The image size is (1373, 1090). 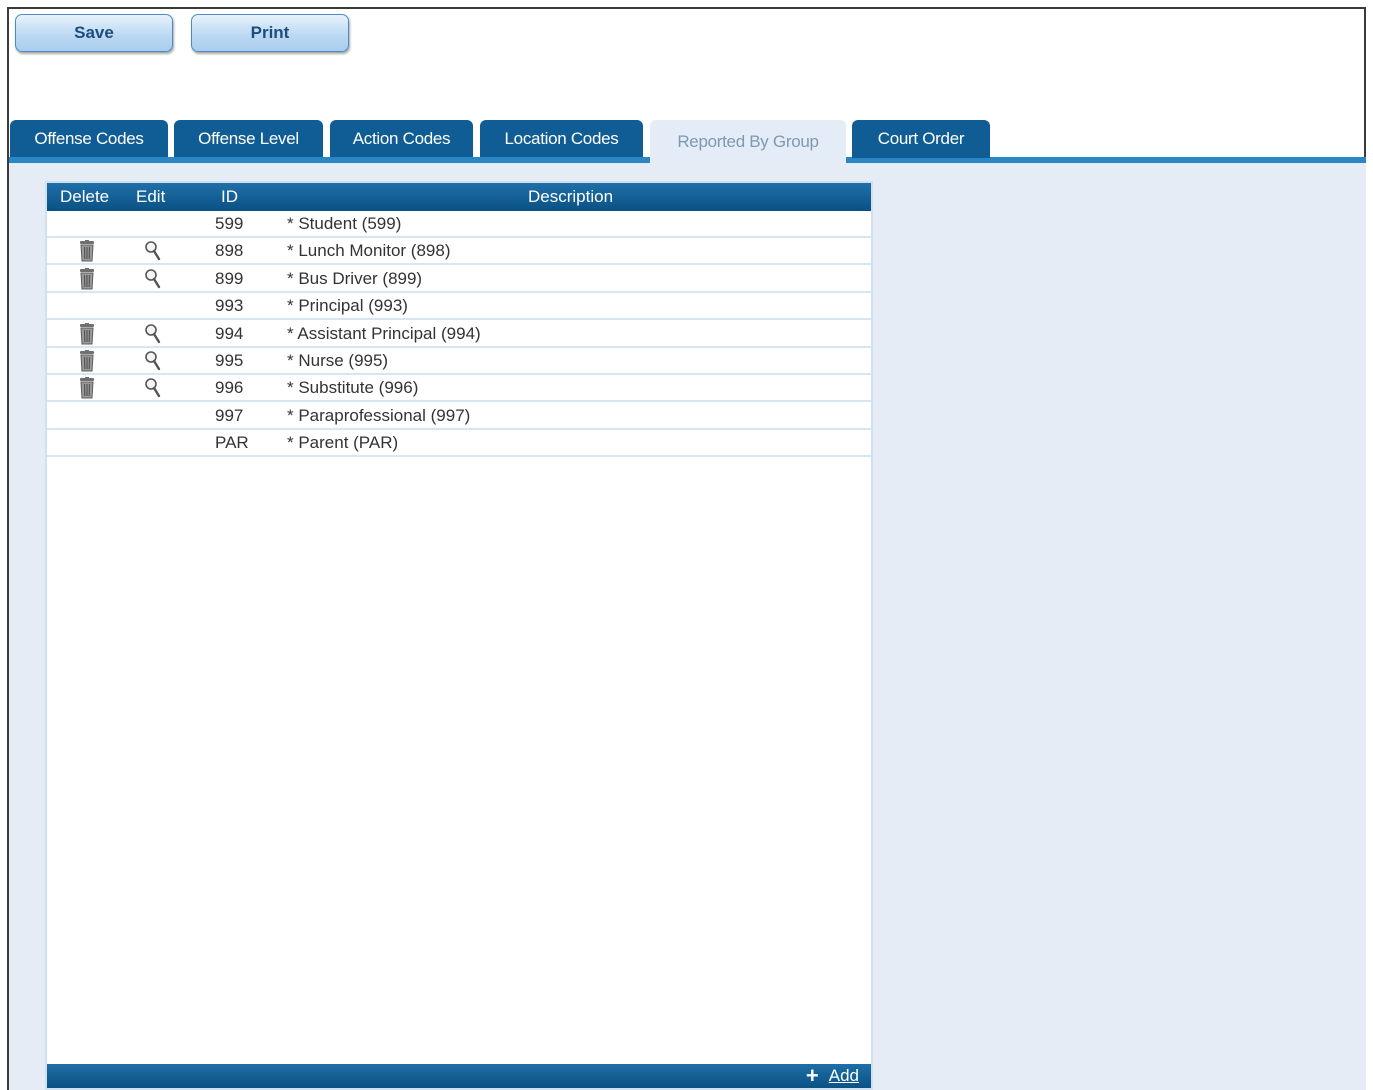 What do you see at coordinates (353, 388) in the screenshot?
I see `row-description: * Substitute (996)` at bounding box center [353, 388].